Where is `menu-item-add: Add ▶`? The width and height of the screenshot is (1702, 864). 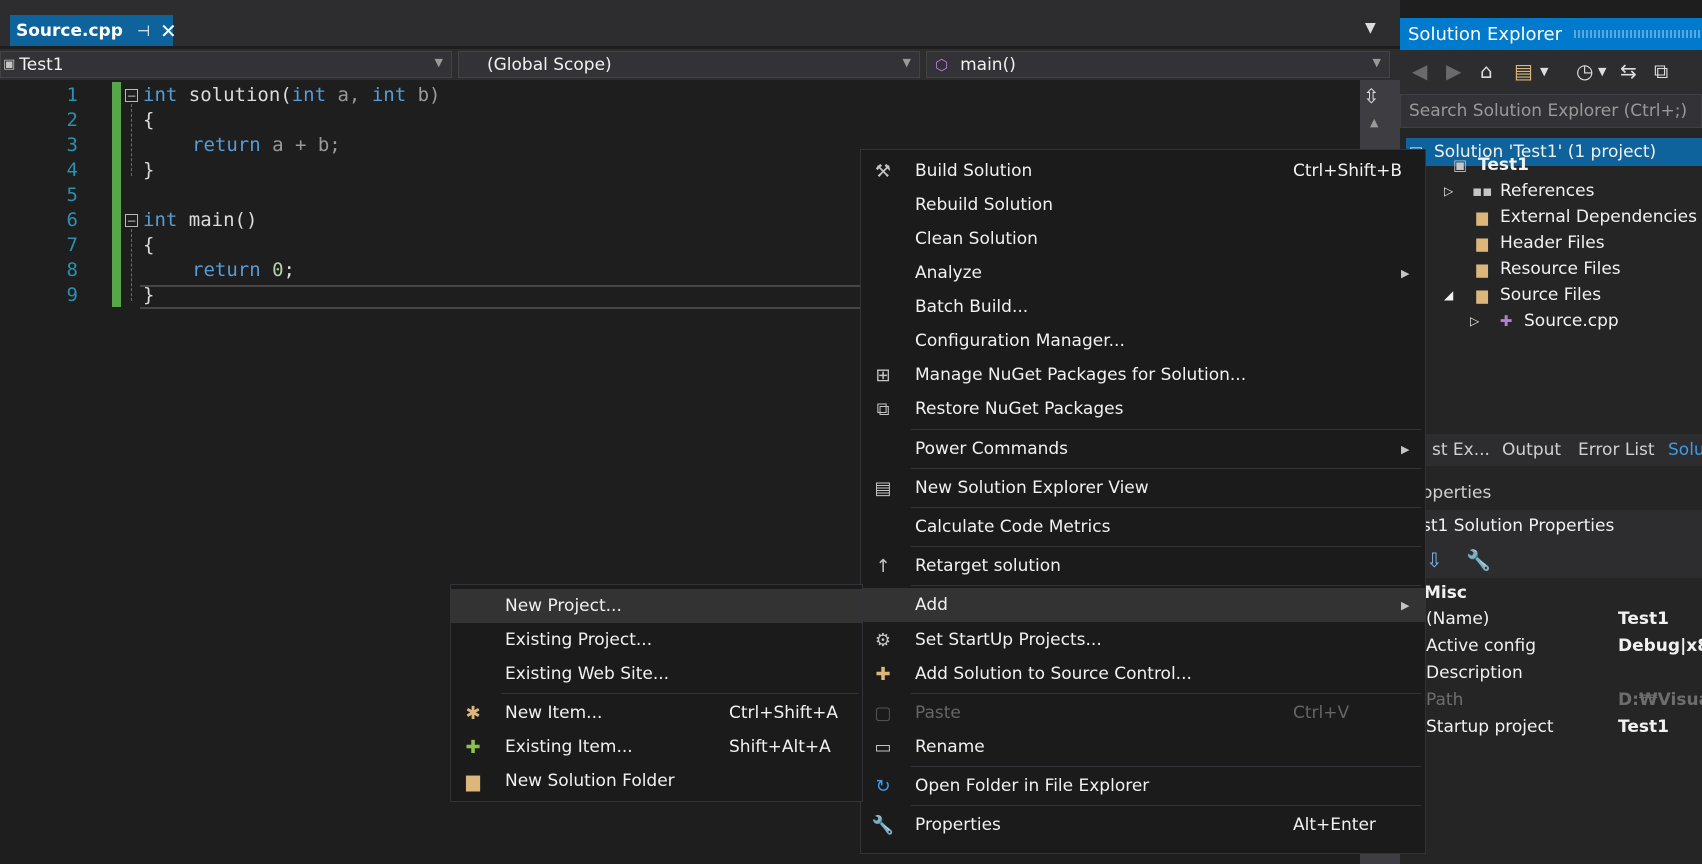 menu-item-add: Add ▶ is located at coordinates (1143, 605).